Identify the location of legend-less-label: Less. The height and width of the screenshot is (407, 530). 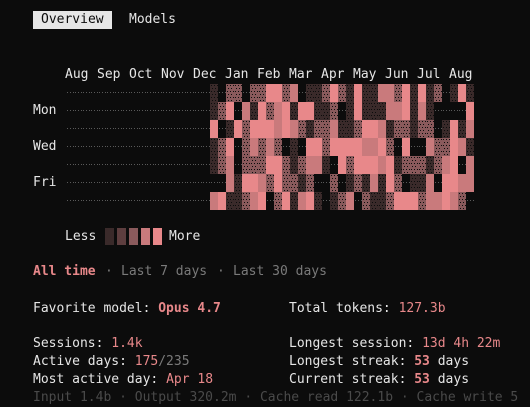
(81, 236).